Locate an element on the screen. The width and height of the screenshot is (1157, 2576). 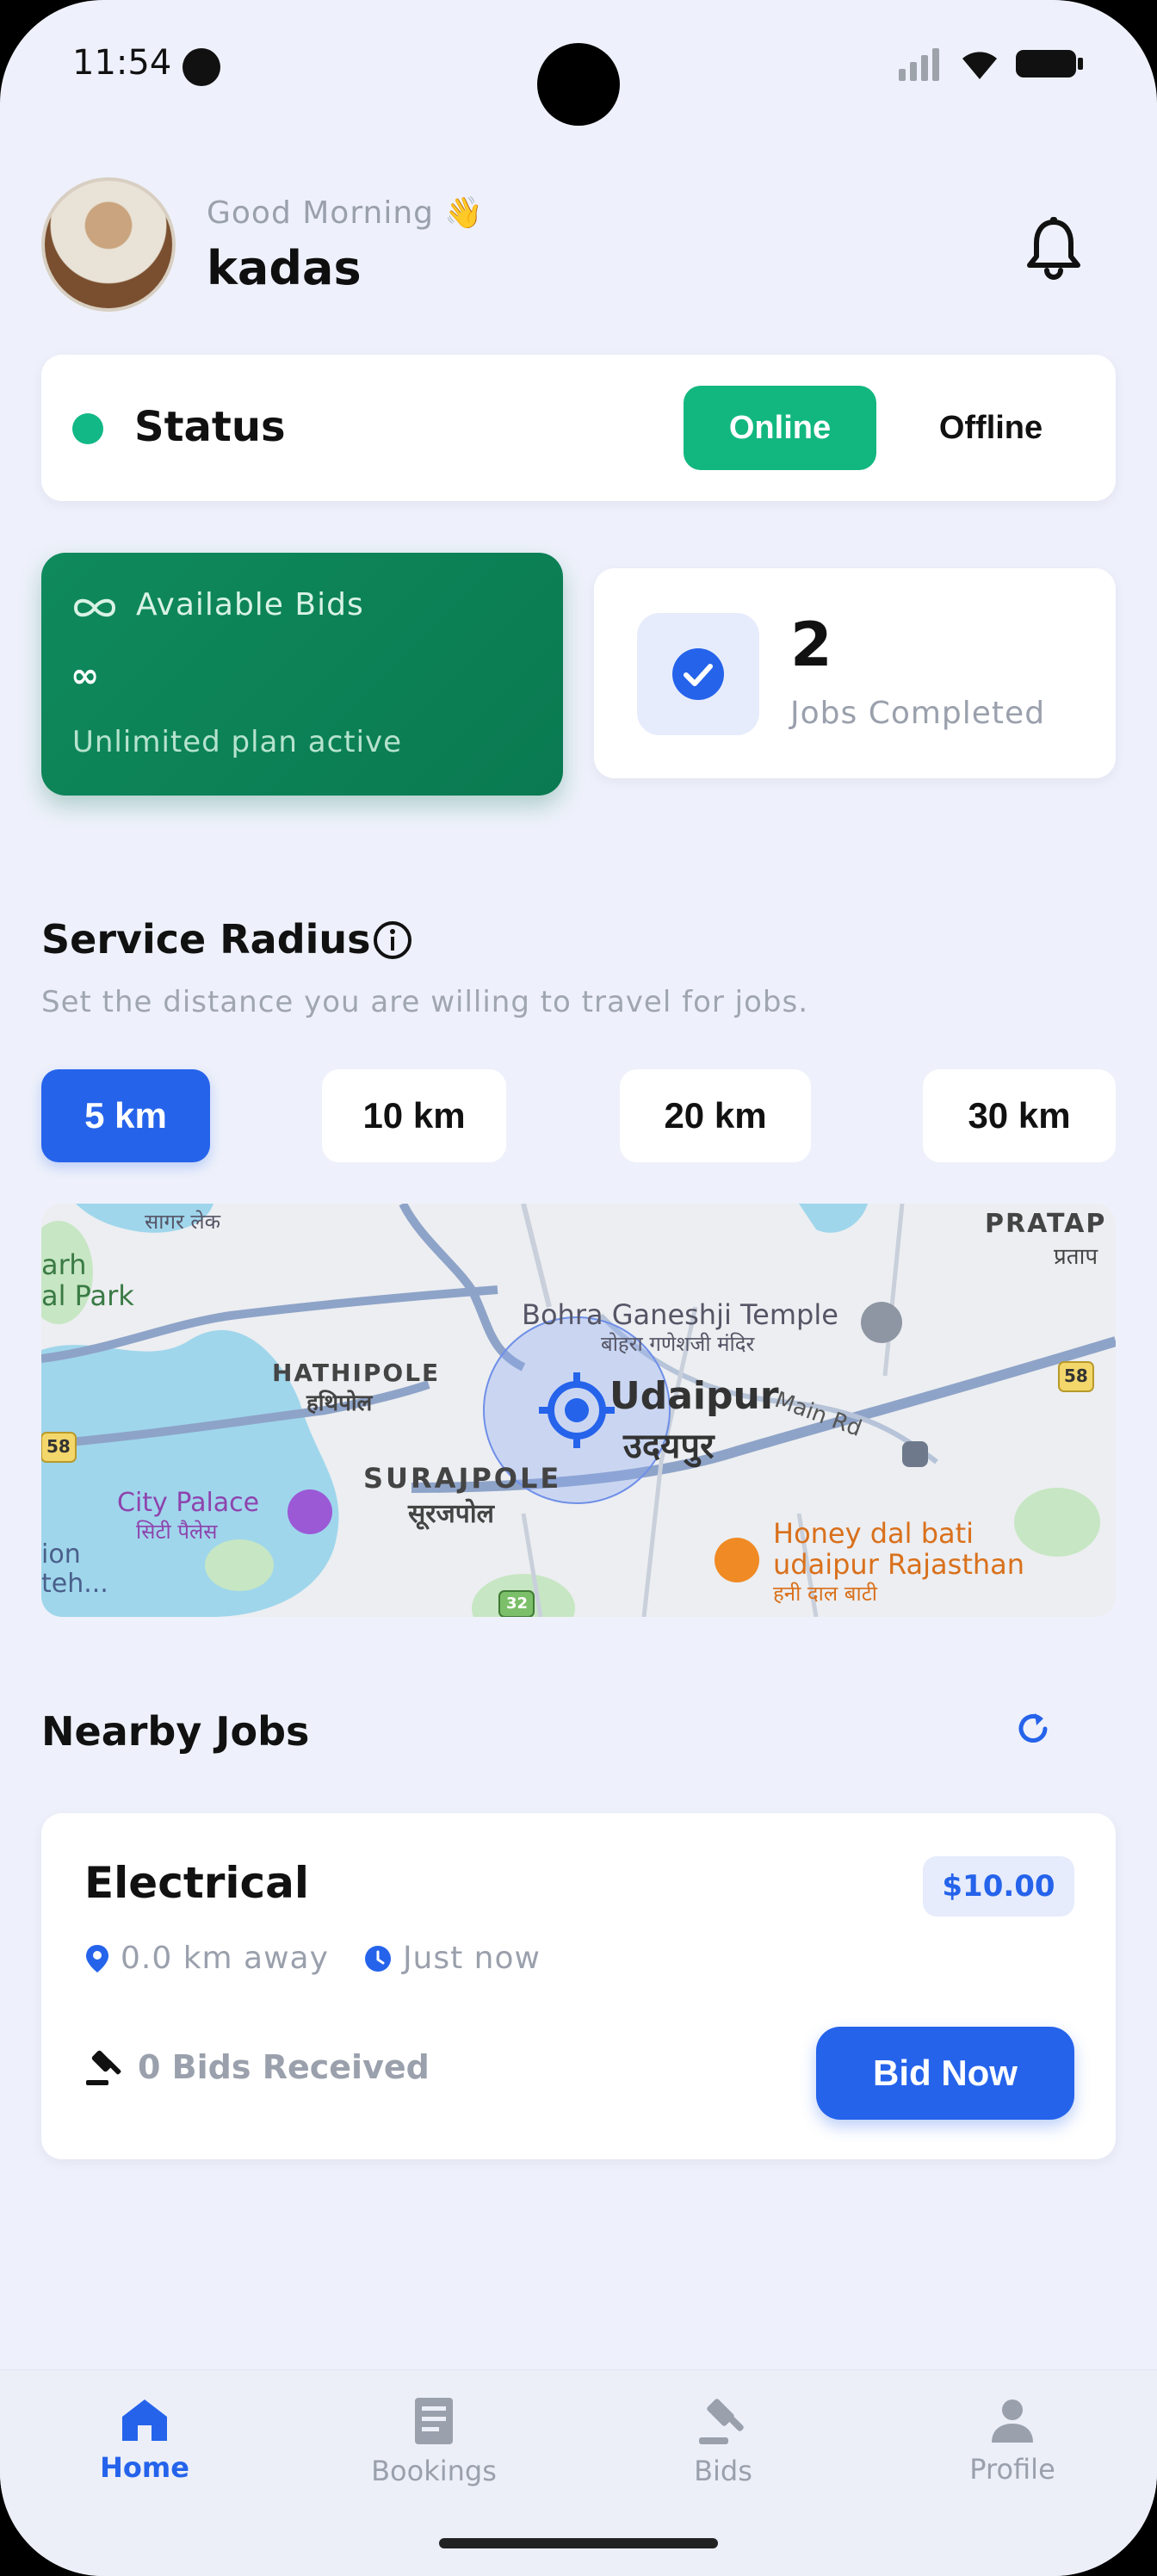
status-card: Status Online Offline is located at coordinates (579, 428).